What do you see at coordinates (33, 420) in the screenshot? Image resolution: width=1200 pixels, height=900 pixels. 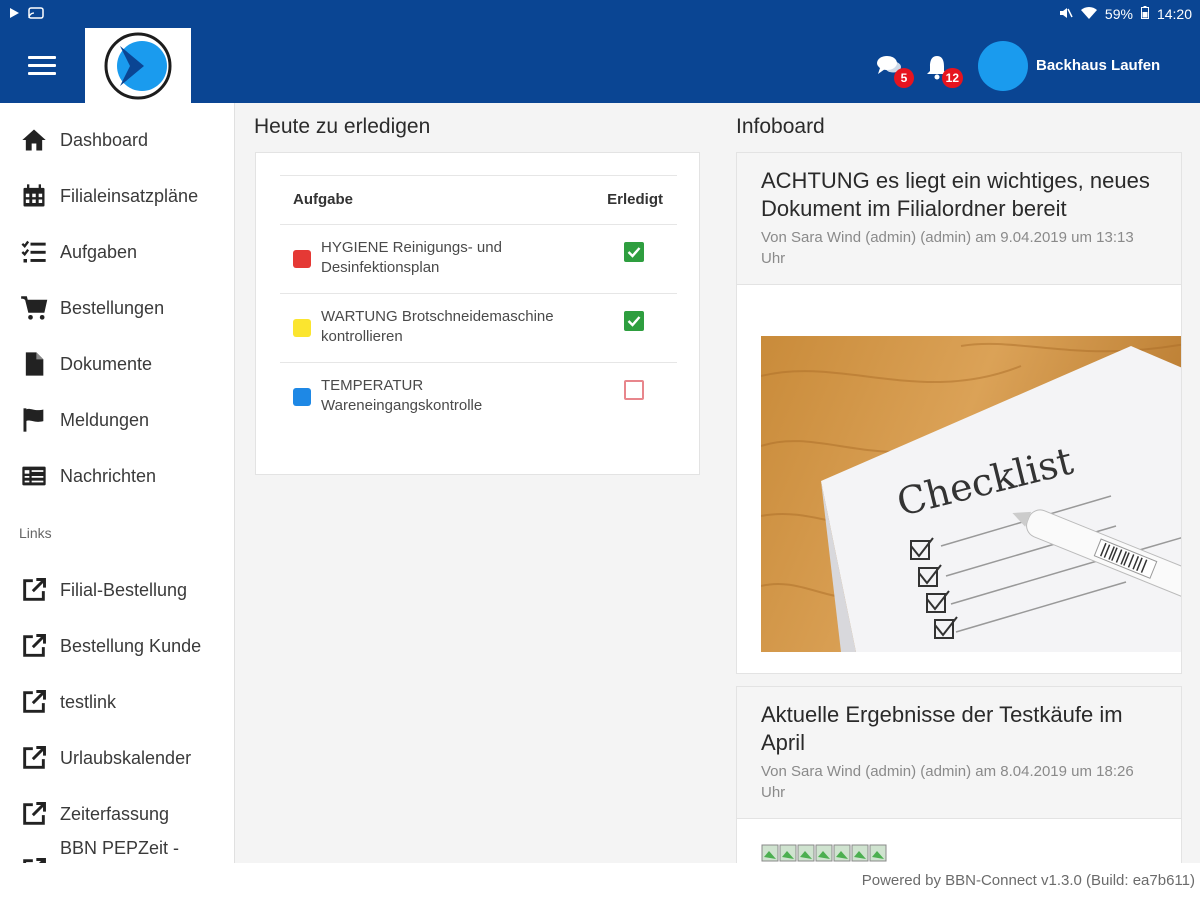 I see `flag-icon` at bounding box center [33, 420].